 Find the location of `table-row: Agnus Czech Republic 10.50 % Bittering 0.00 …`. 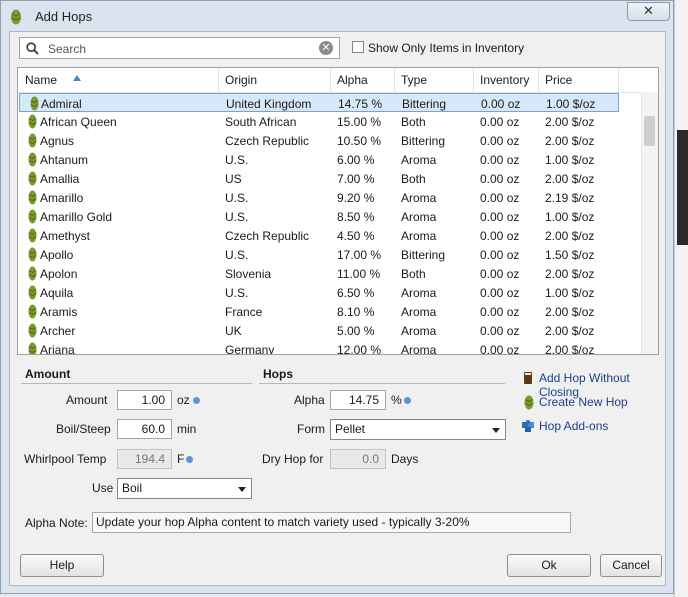

table-row: Agnus Czech Republic 10.50 % Bittering 0.00 … is located at coordinates (338, 140).